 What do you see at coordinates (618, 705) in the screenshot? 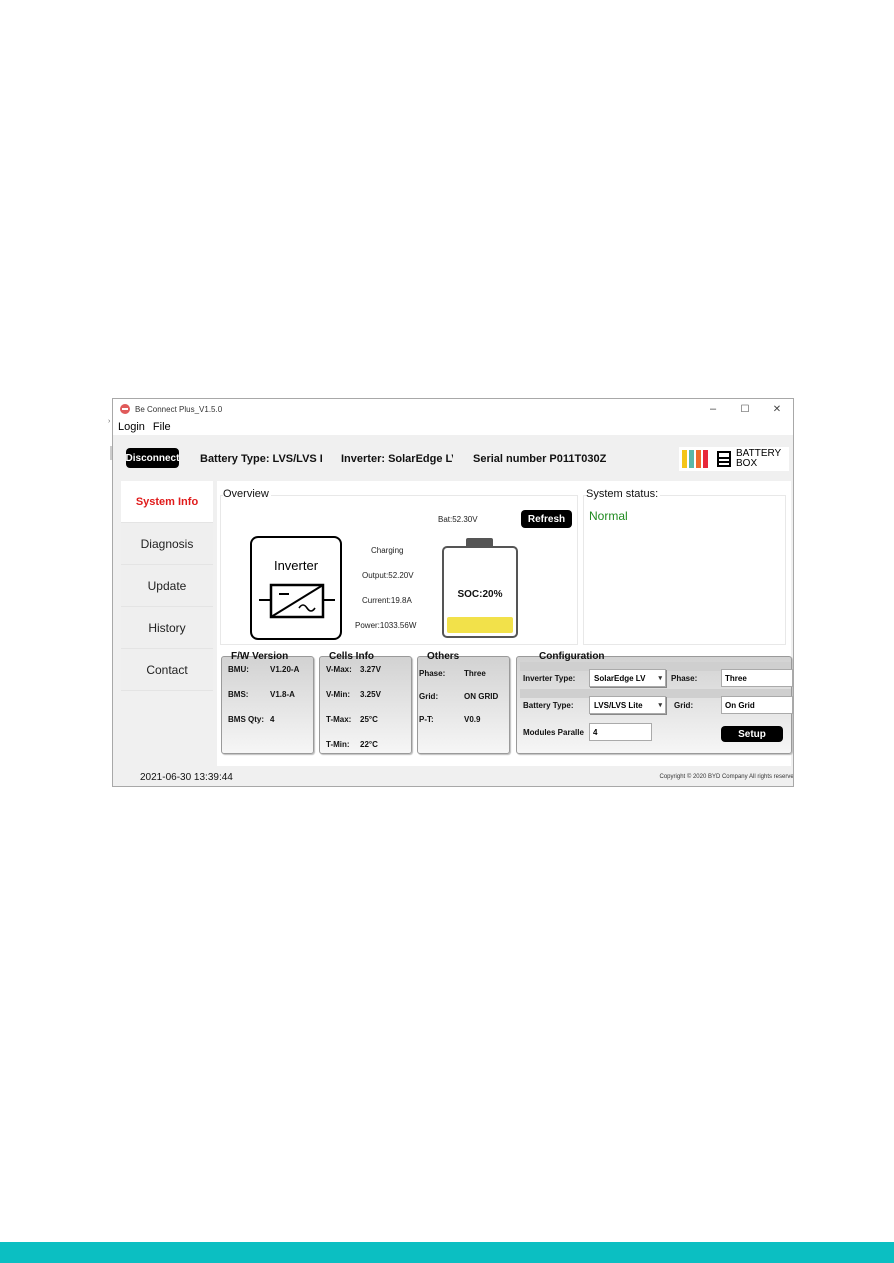
I see `battery-type-value: LVS/LVS Lite` at bounding box center [618, 705].